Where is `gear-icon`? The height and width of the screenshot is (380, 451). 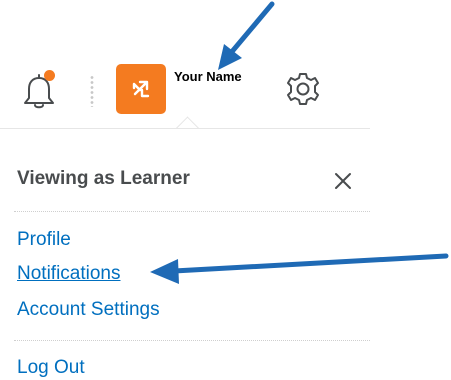 gear-icon is located at coordinates (303, 89).